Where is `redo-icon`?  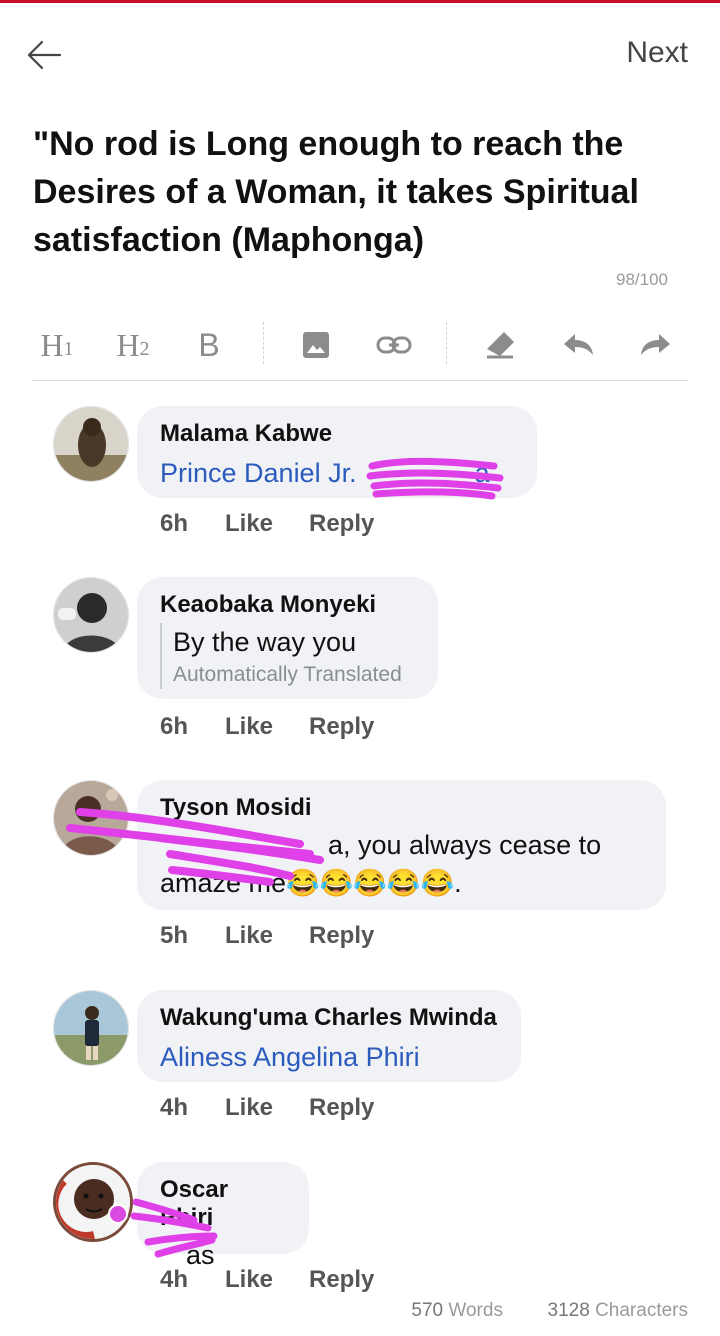
redo-icon is located at coordinates (655, 344).